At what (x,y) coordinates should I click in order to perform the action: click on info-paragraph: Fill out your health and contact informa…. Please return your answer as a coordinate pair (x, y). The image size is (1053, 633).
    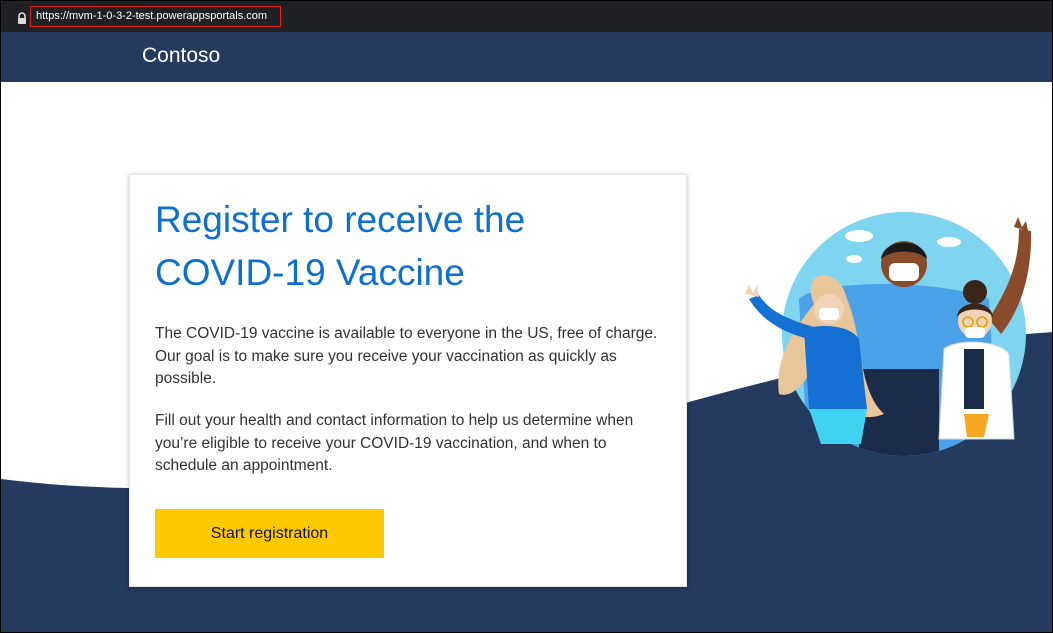
    Looking at the image, I should click on (394, 443).